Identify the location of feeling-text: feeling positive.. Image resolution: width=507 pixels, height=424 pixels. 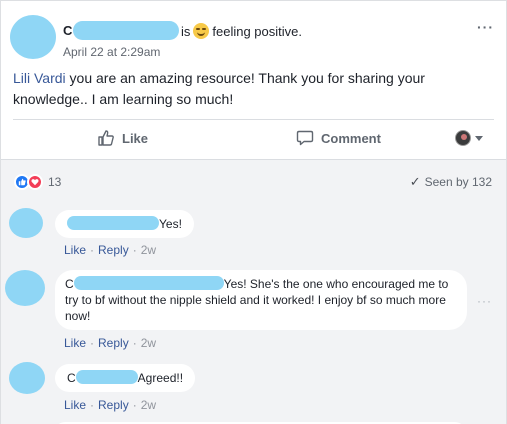
(257, 31).